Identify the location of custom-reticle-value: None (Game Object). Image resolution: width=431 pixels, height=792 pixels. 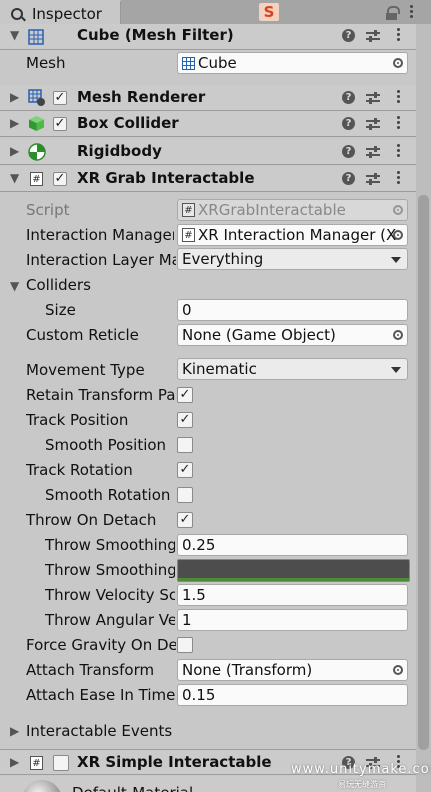
(259, 335).